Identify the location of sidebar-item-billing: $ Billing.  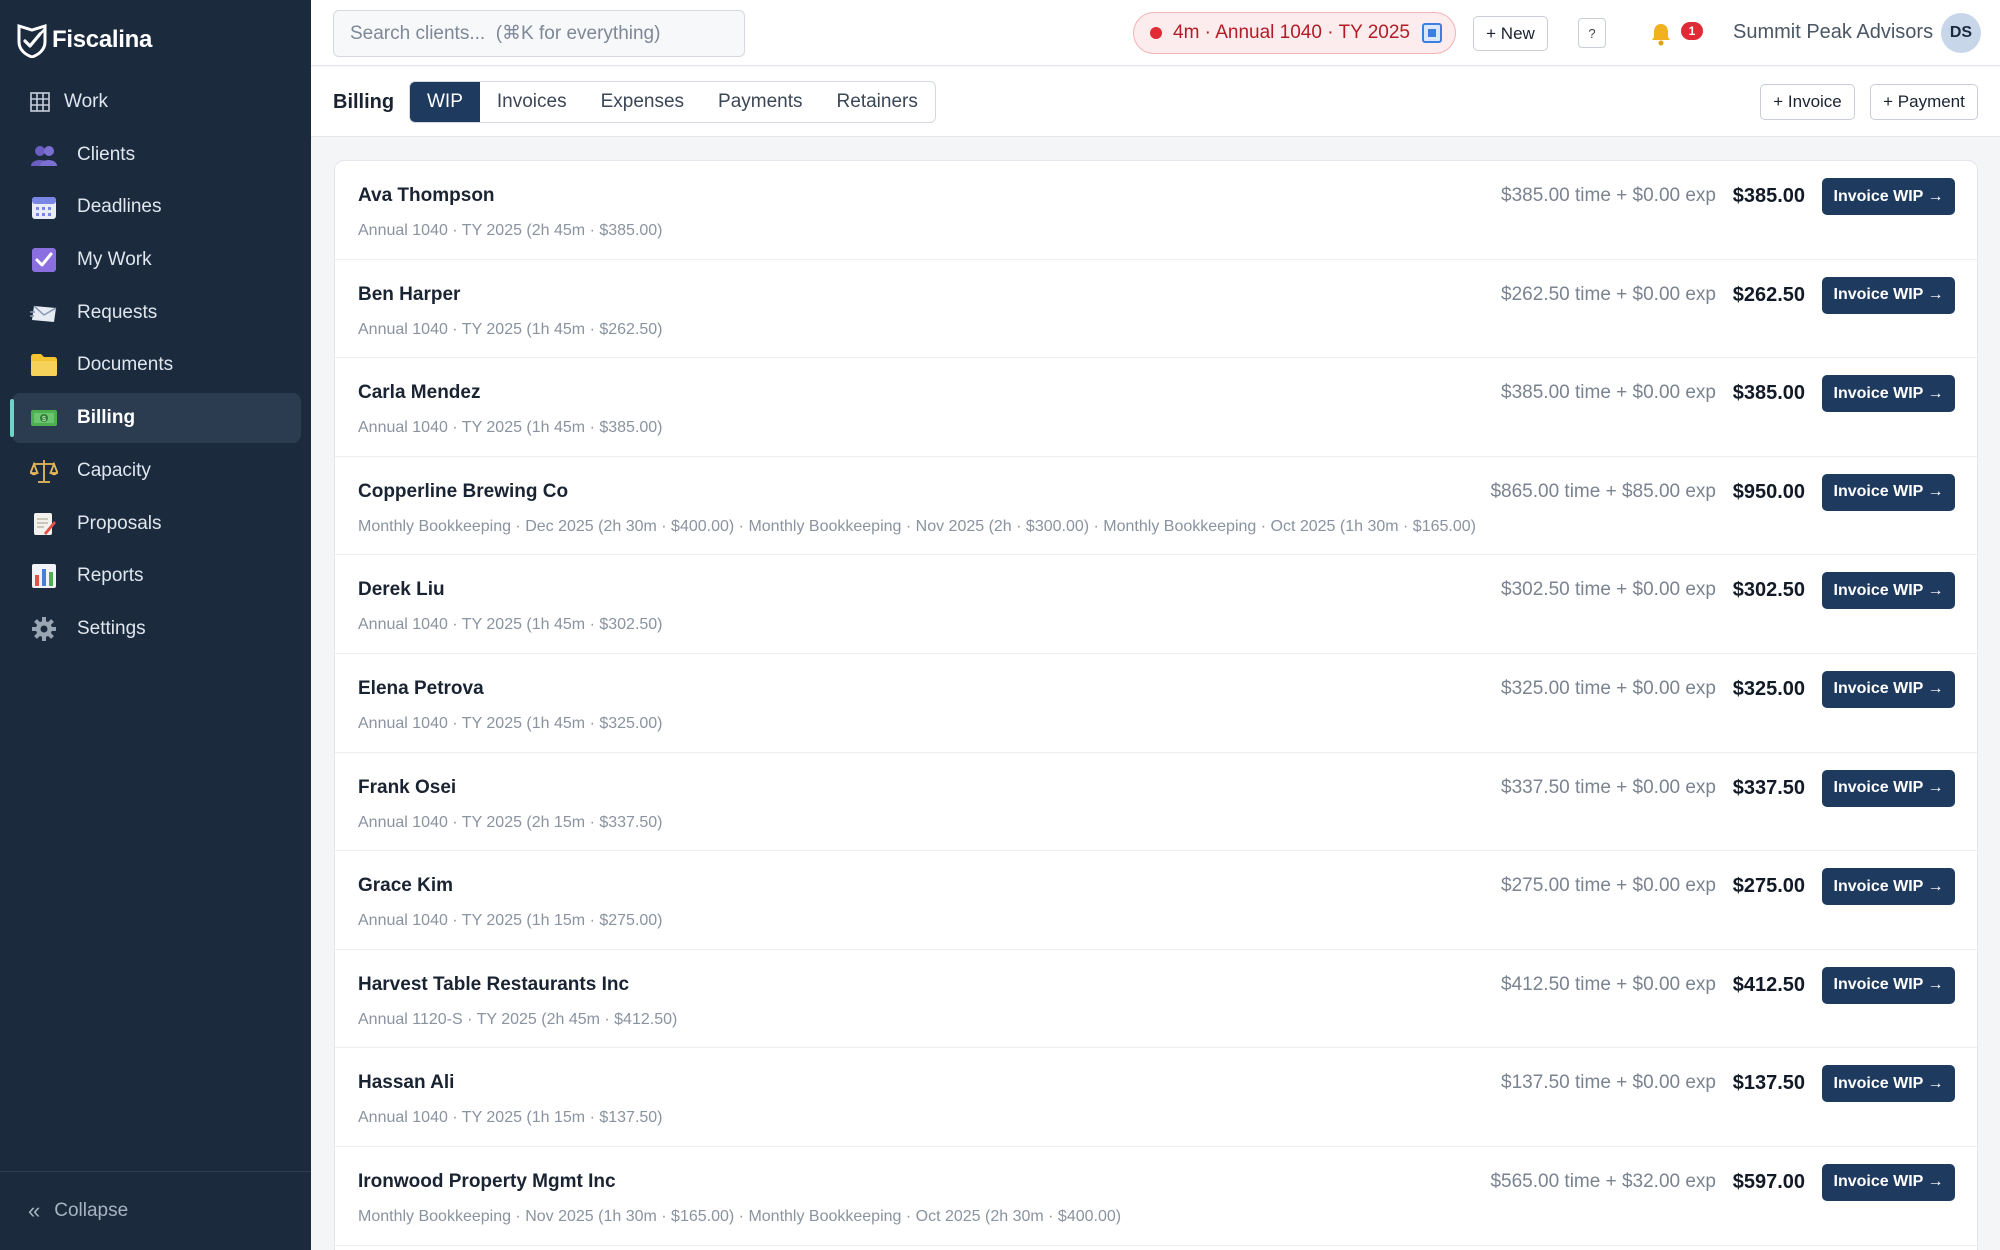
(155, 418).